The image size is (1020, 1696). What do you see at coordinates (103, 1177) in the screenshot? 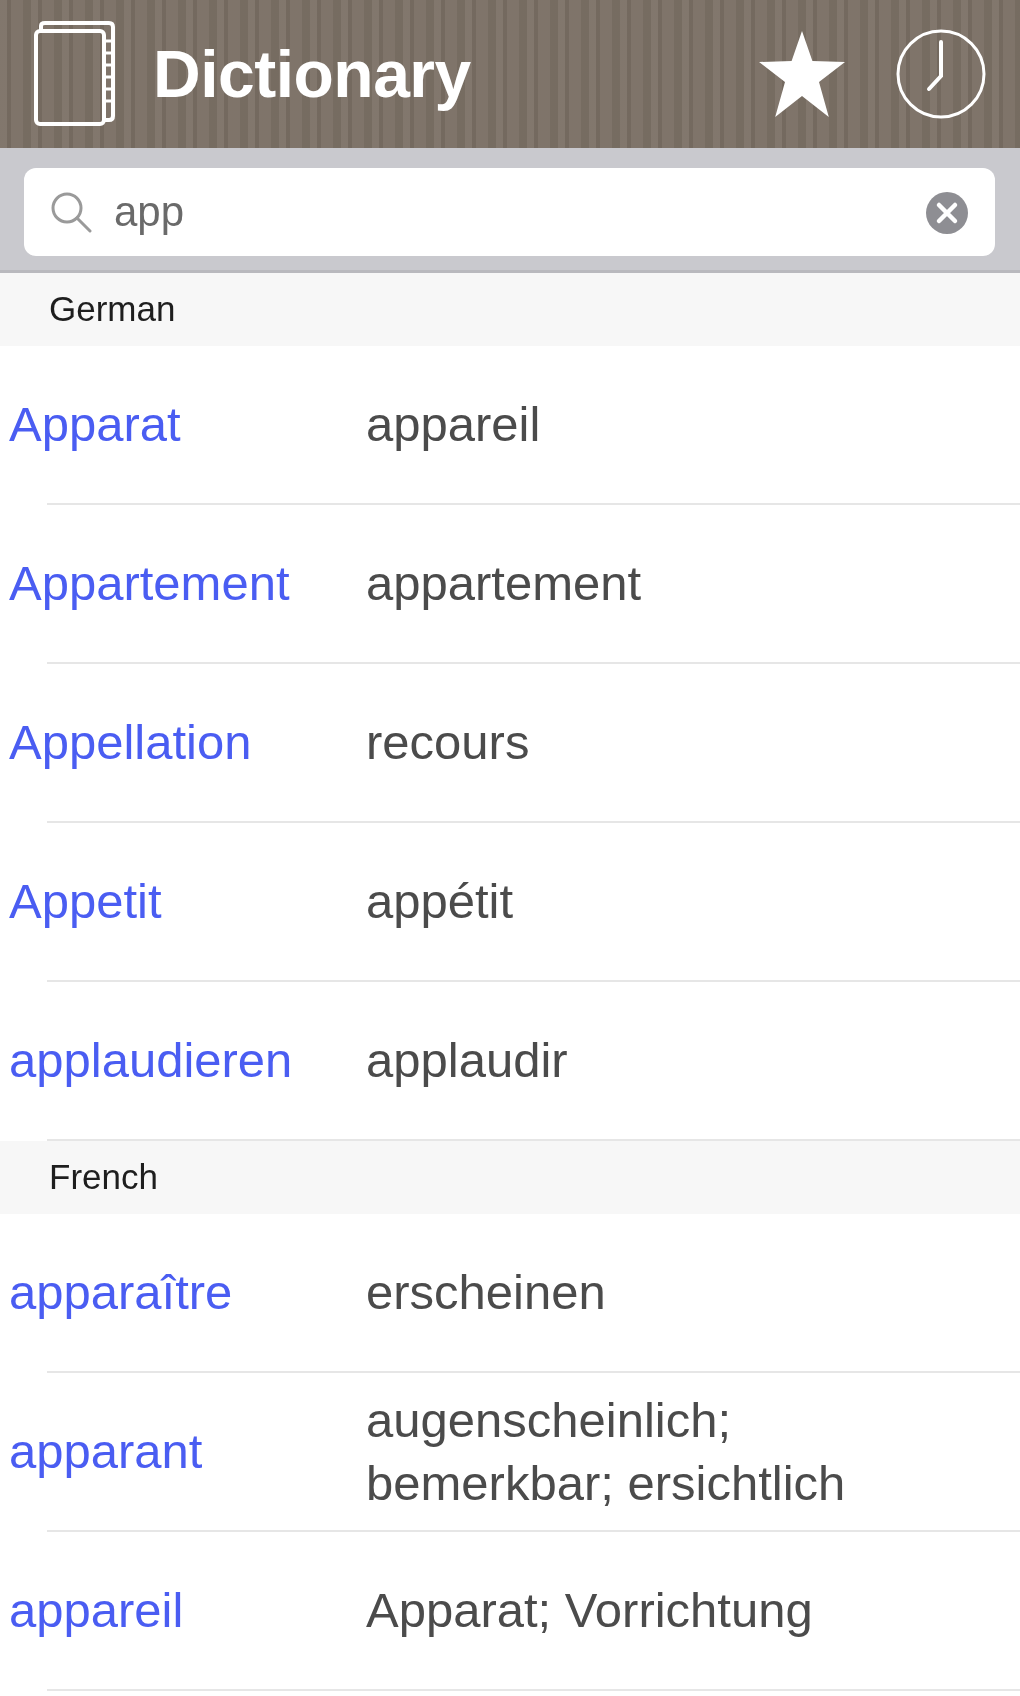
I see `section-title: French` at bounding box center [103, 1177].